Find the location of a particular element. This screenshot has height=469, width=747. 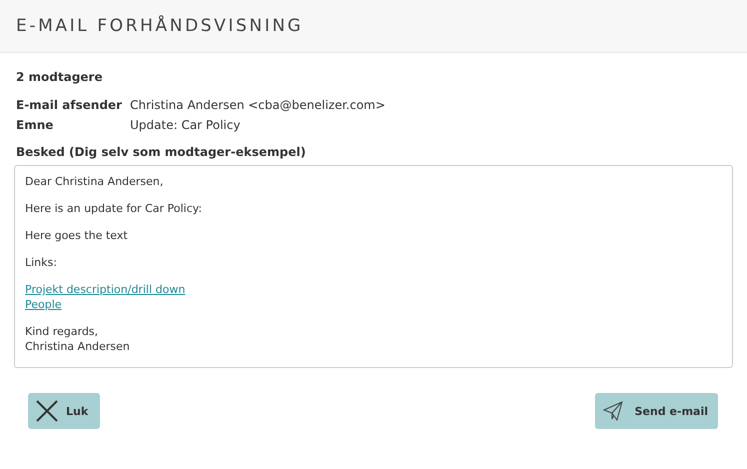

field-label: E-mail afsender is located at coordinates (69, 105).